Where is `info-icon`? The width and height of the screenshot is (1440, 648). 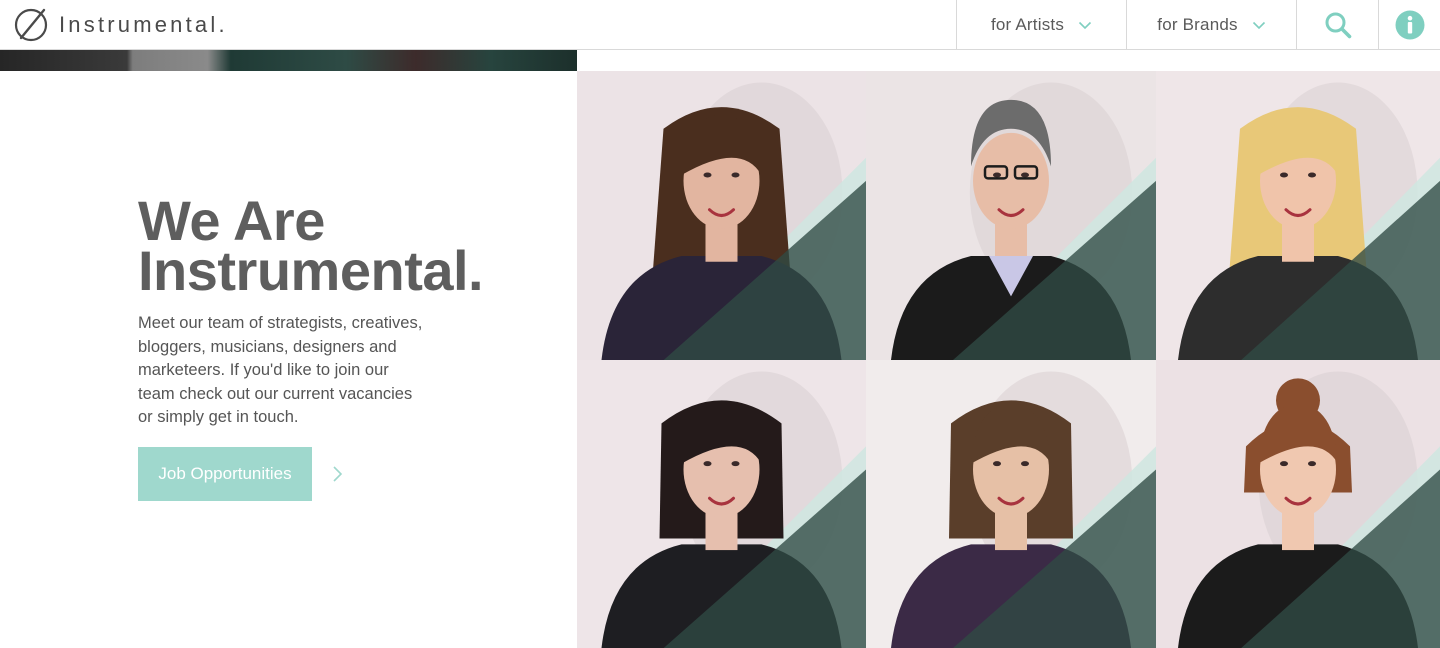
info-icon is located at coordinates (1409, 25).